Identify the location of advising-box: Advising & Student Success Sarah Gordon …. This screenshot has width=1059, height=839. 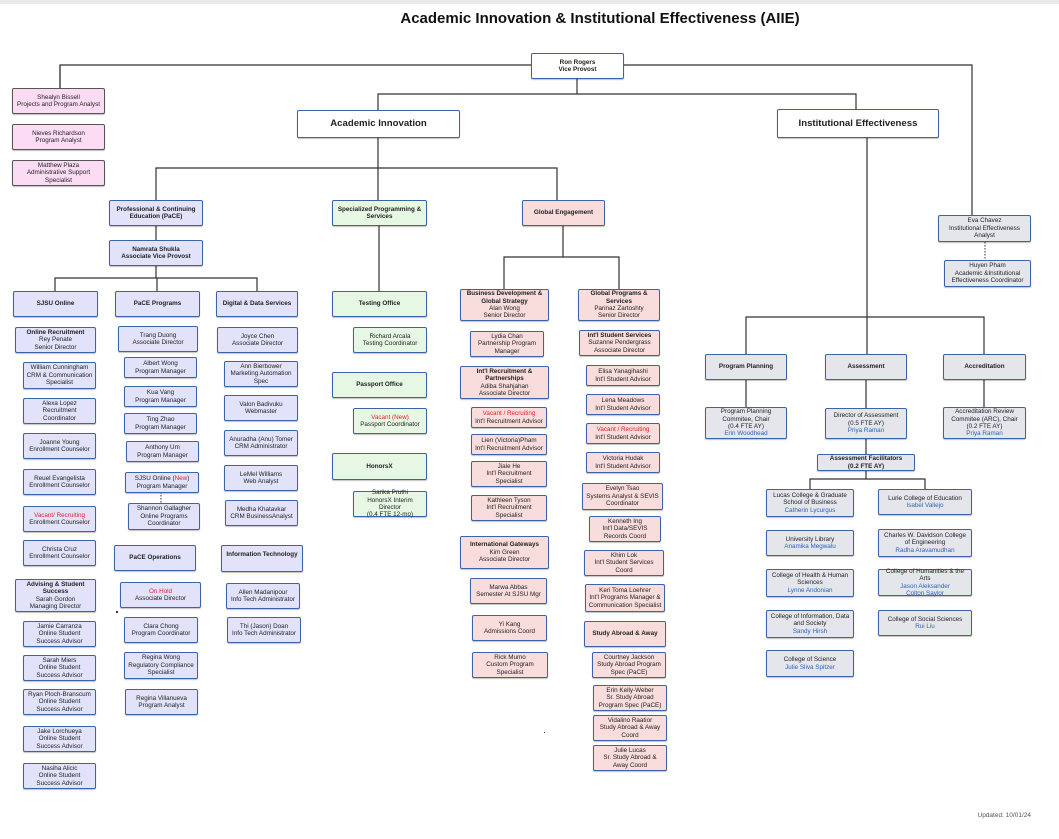
(55, 595).